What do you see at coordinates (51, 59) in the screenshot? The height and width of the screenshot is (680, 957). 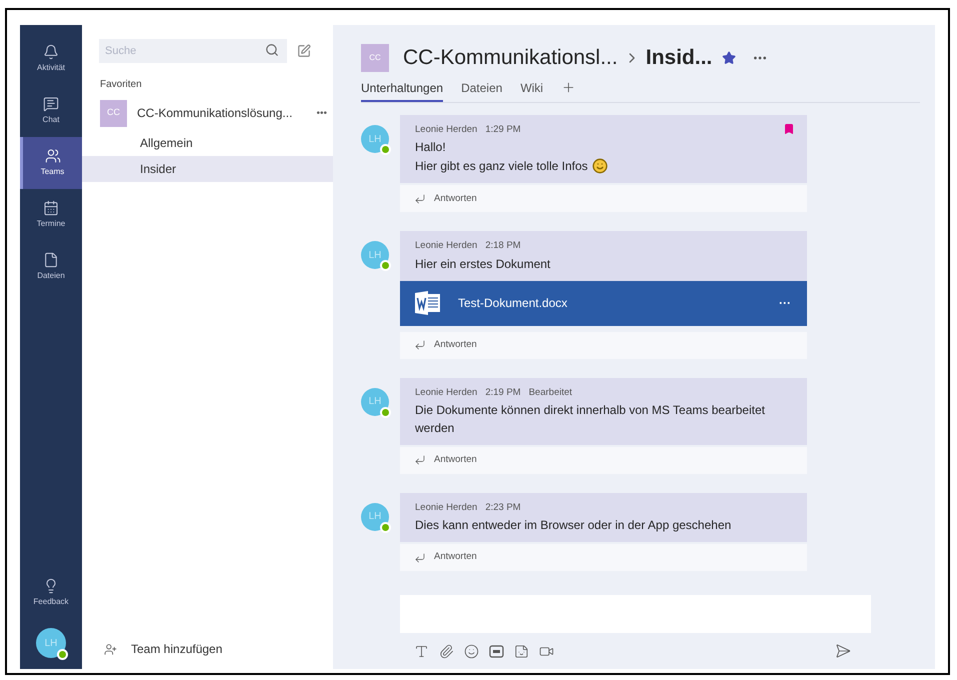 I see `rail-tab: Aktivität` at bounding box center [51, 59].